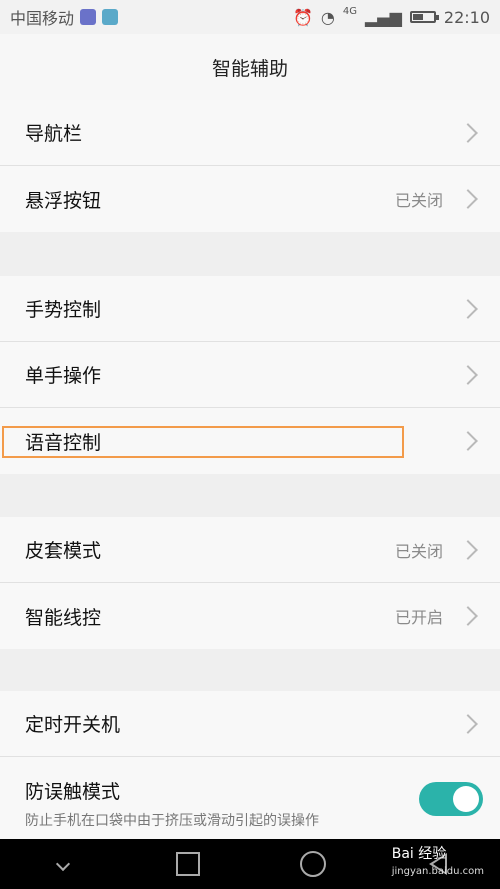 Image resolution: width=500 pixels, height=889 pixels. I want to click on row-label: 单手操作, so click(63, 376).